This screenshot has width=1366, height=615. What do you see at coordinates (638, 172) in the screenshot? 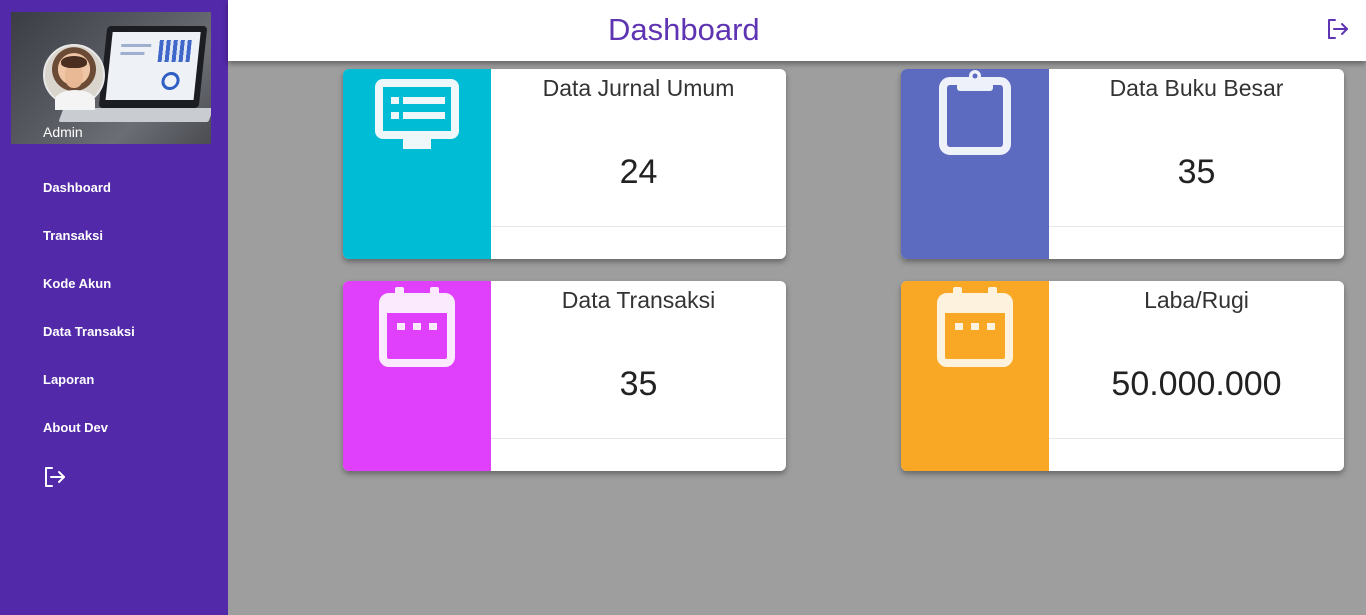
I see `card-value: 24` at bounding box center [638, 172].